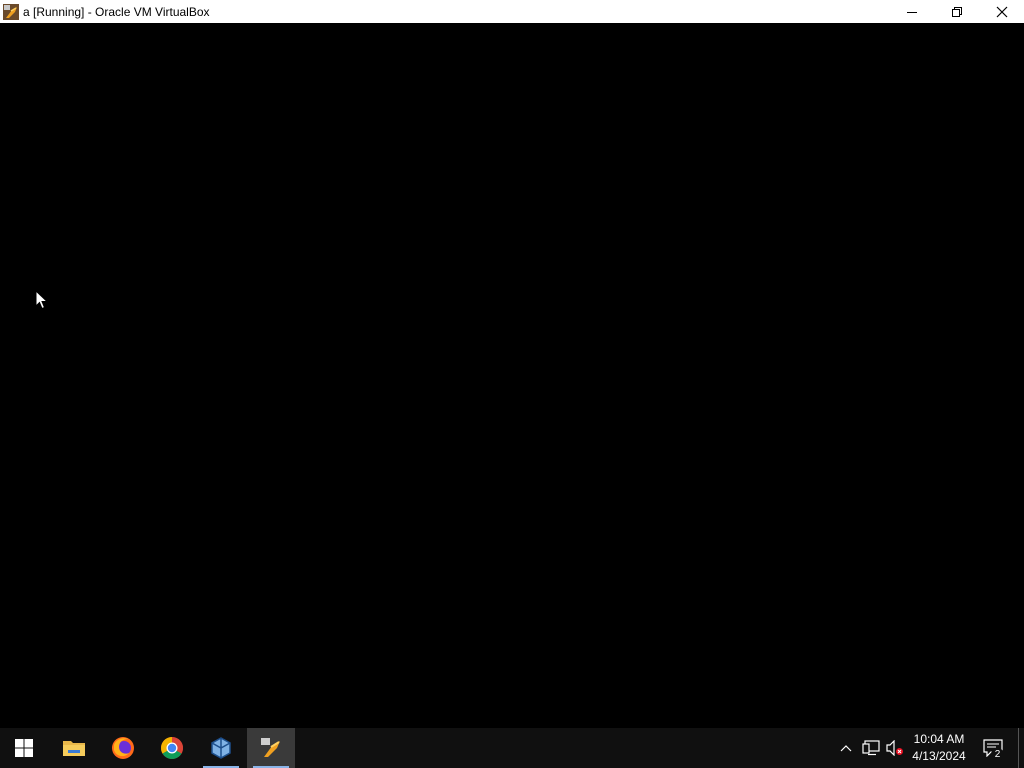  I want to click on chrome-icon, so click(172, 748).